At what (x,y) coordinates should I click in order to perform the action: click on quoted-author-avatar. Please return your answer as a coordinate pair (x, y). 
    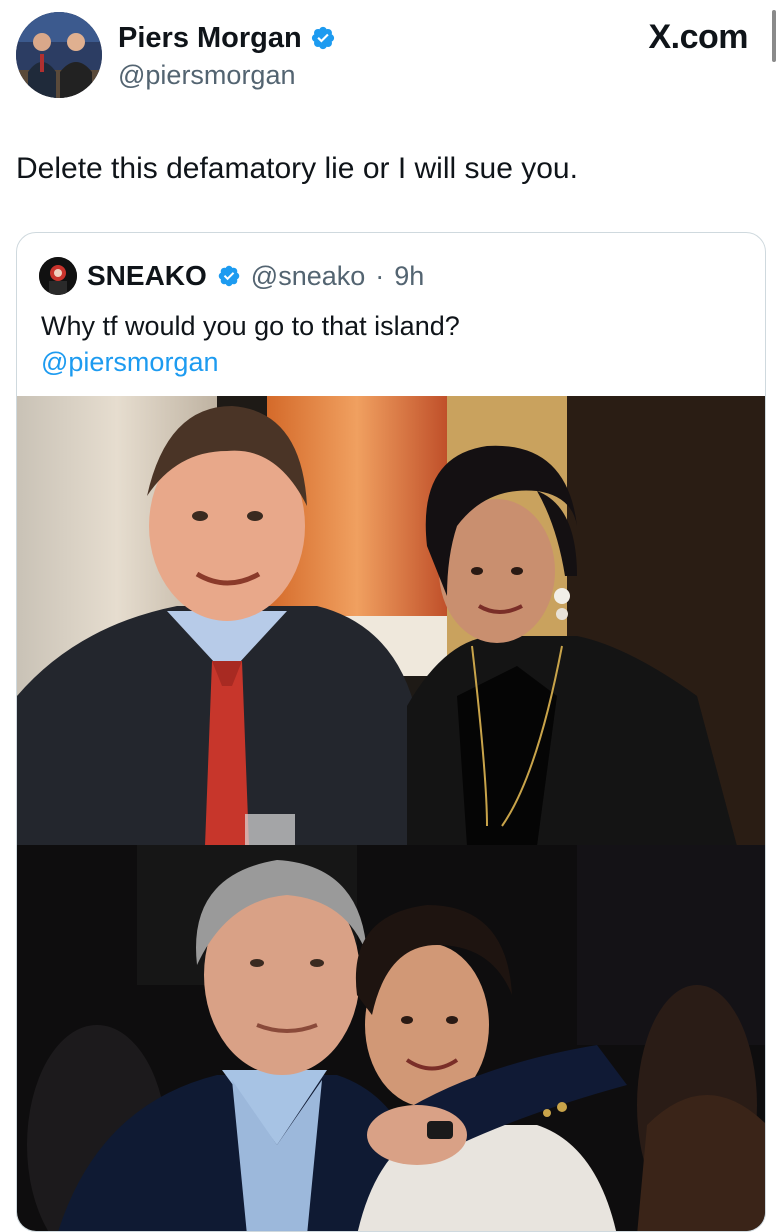
    Looking at the image, I should click on (58, 276).